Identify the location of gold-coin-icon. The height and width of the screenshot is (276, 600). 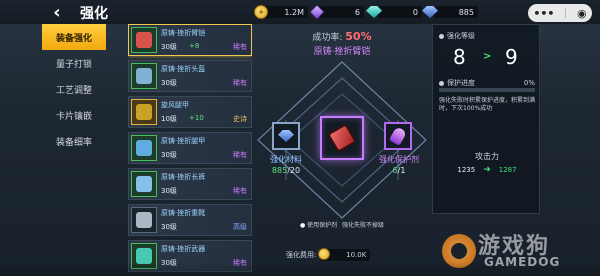
(324, 254).